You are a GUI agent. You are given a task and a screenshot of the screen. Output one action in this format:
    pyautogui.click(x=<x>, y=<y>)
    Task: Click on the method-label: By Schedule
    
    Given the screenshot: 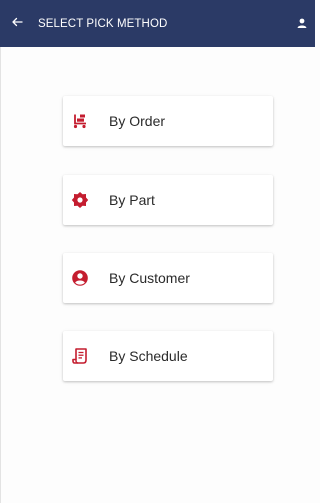 What is the action you would take?
    pyautogui.click(x=148, y=356)
    